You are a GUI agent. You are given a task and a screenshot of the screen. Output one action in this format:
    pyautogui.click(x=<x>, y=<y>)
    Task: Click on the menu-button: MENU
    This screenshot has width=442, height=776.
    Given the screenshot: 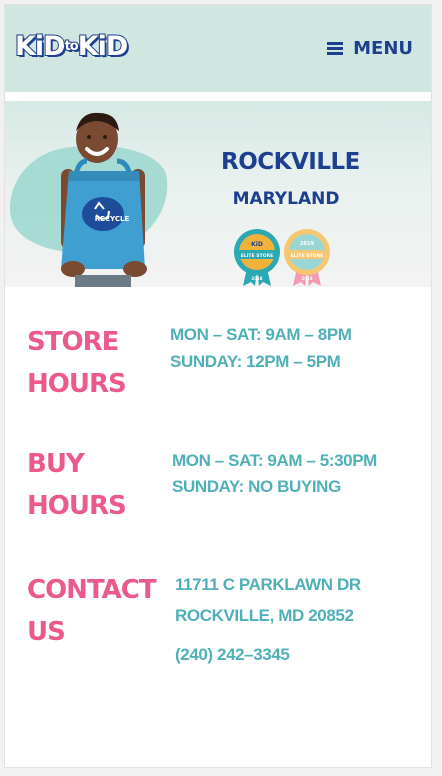 What is the action you would take?
    pyautogui.click(x=370, y=48)
    